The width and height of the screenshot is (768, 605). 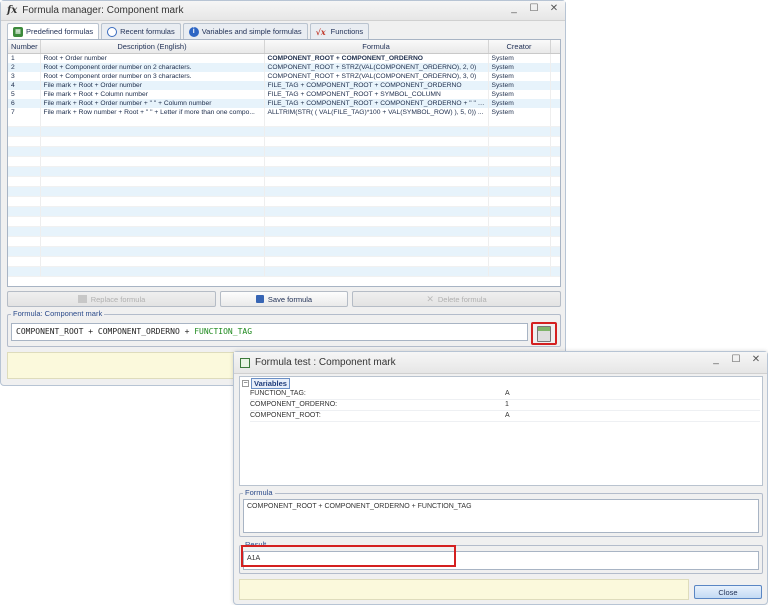 I want to click on cell-number: 7, so click(x=24, y=112).